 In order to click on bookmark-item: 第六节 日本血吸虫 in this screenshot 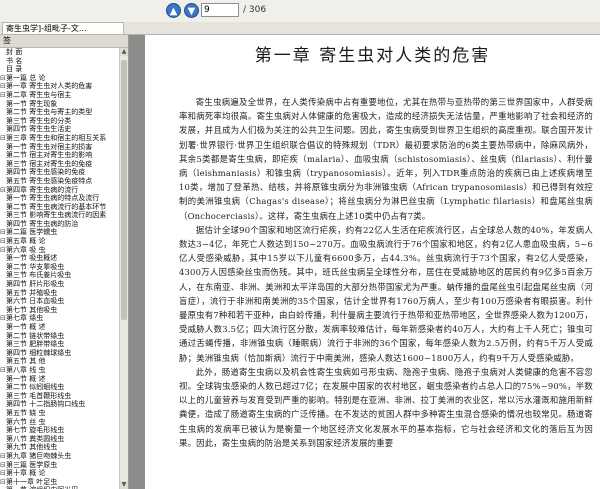, I will do `click(59, 301)`.